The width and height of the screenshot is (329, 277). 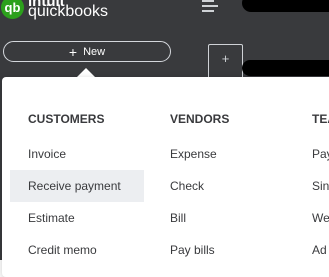 I want to click on new-button-label: New, so click(x=94, y=51).